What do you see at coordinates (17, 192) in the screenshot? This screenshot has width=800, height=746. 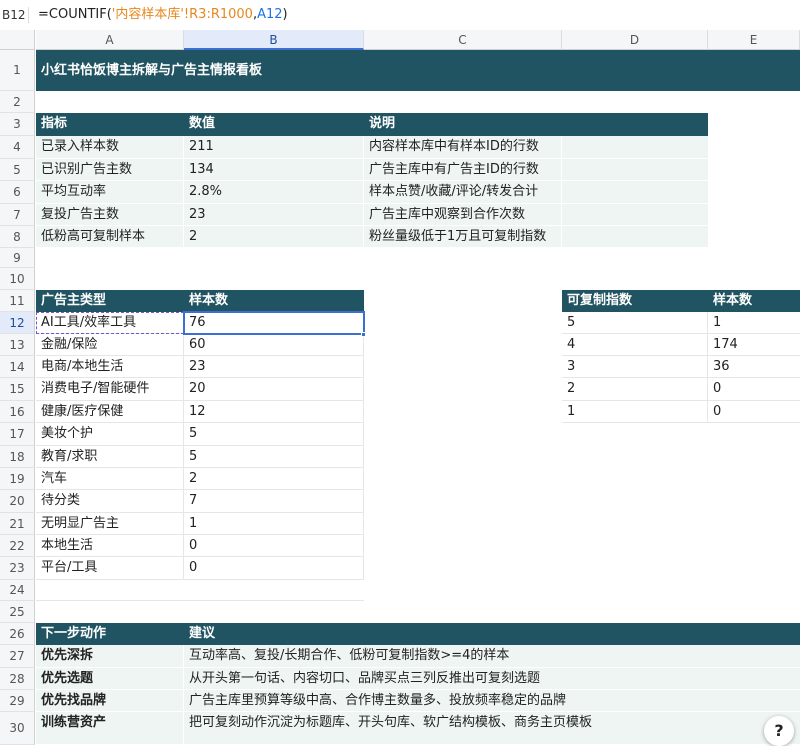 I see `row-header: 6` at bounding box center [17, 192].